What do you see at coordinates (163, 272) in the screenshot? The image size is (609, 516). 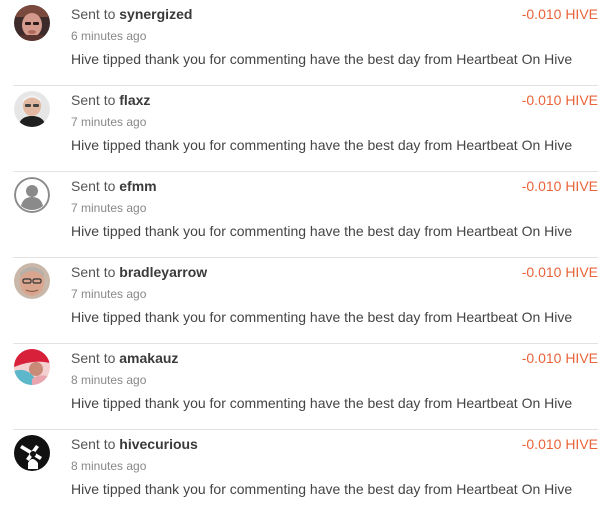 I see `recipient-username: bradleyarrow` at bounding box center [163, 272].